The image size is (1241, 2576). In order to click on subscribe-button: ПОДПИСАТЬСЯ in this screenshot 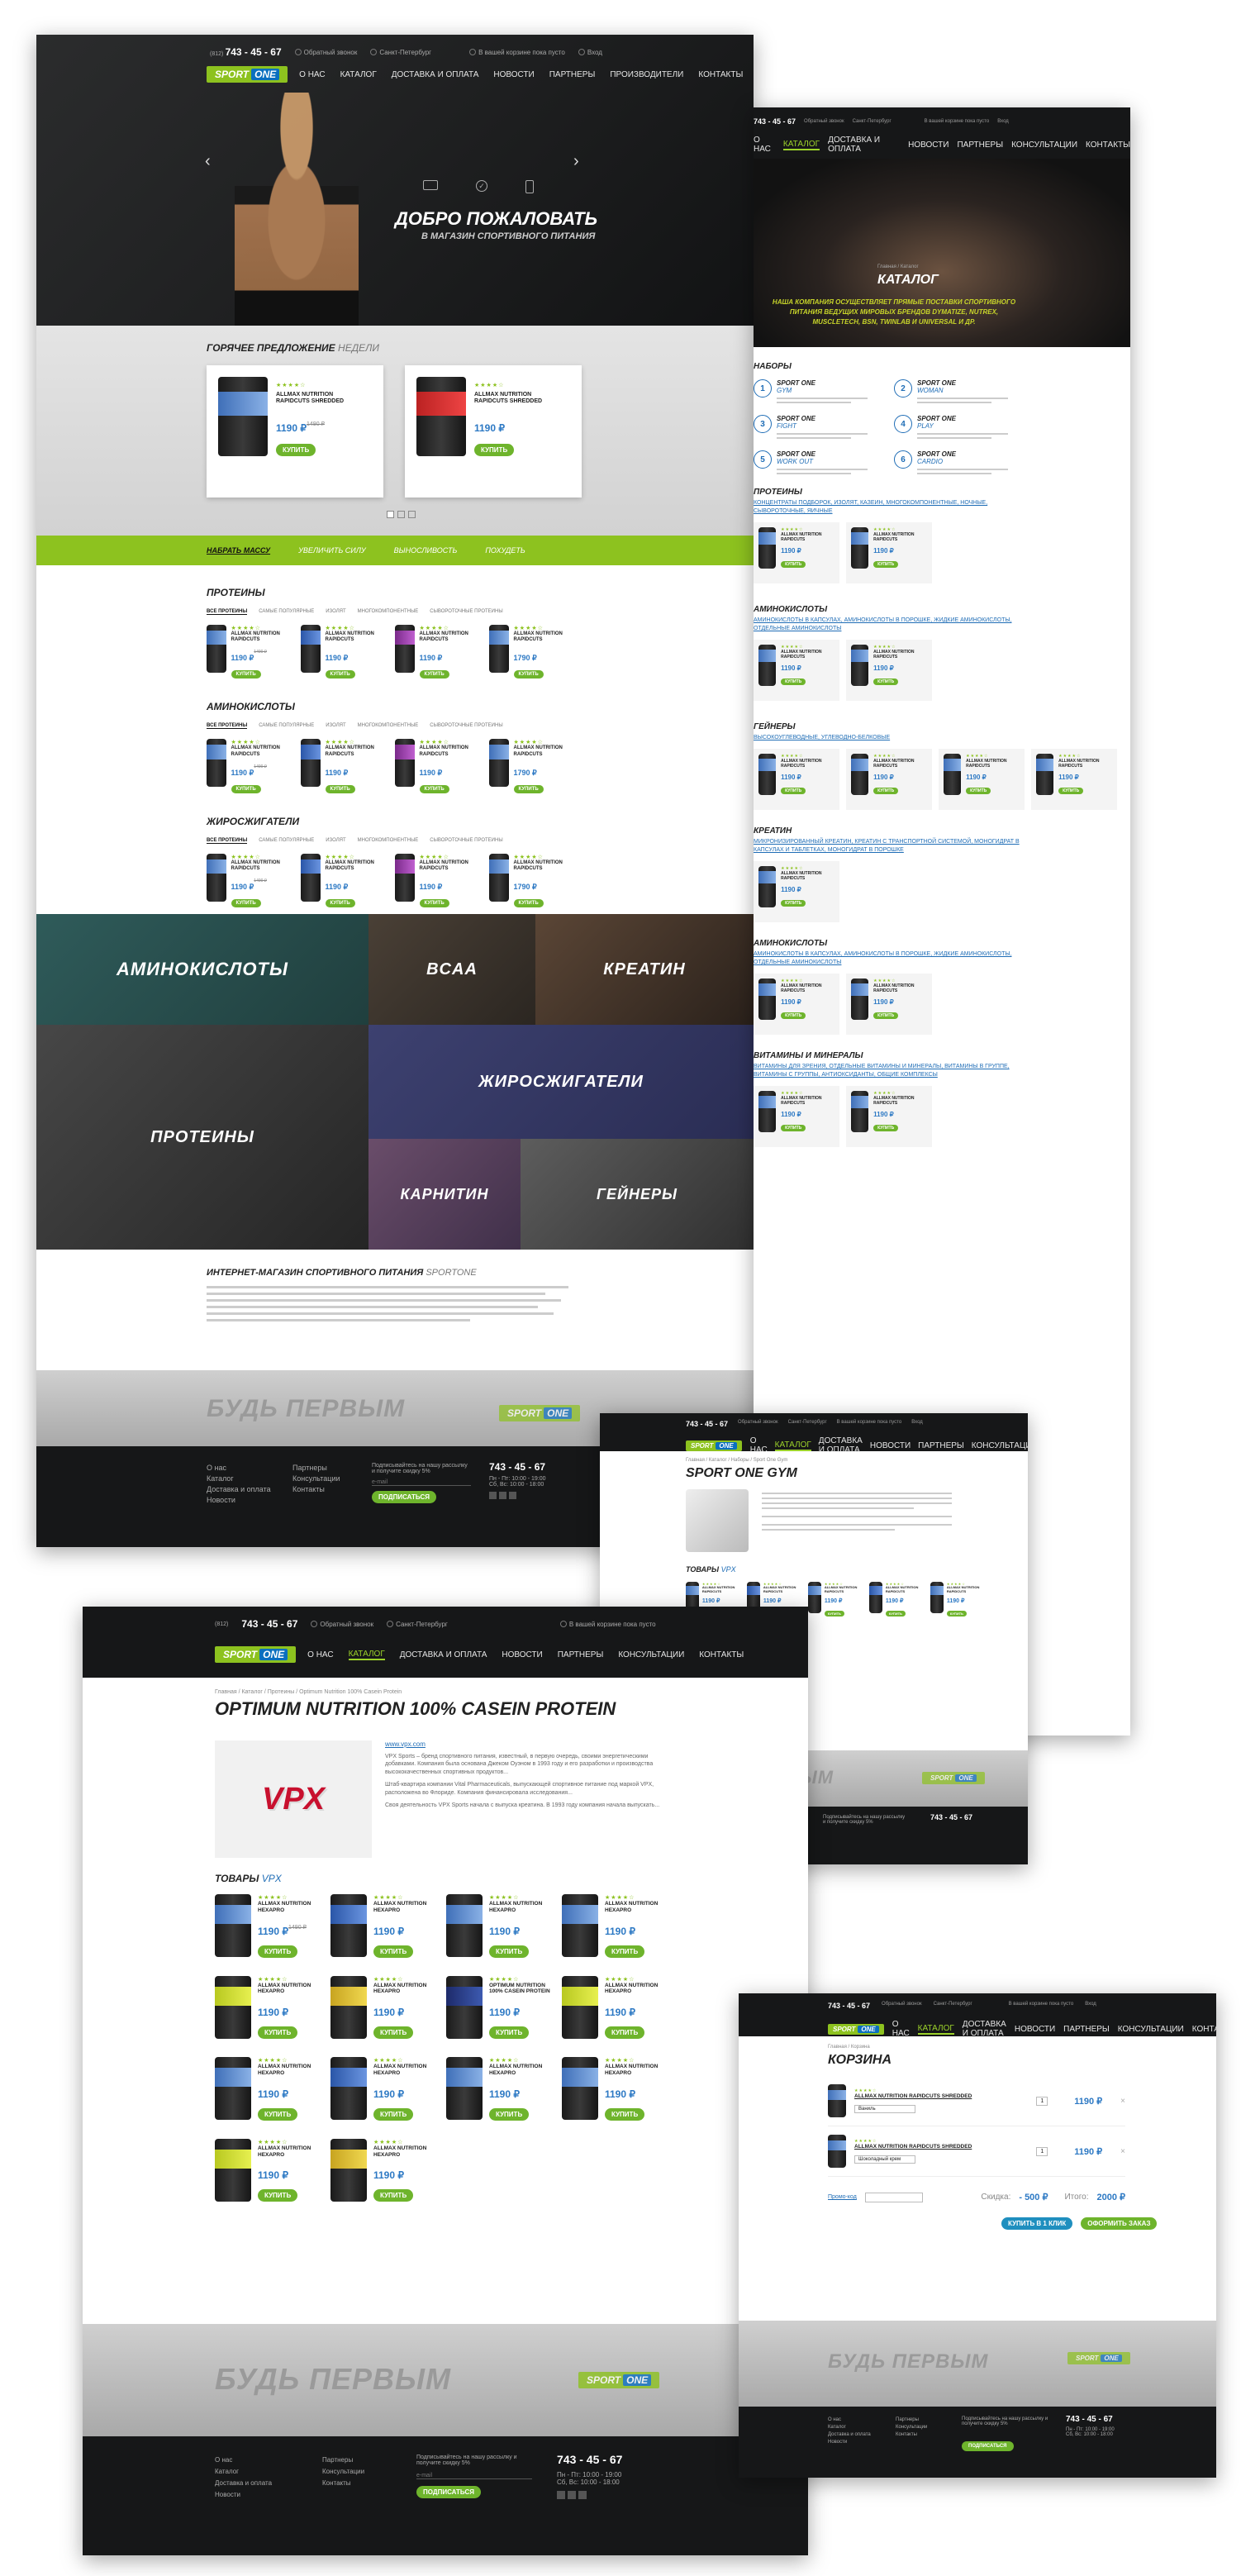, I will do `click(404, 1497)`.